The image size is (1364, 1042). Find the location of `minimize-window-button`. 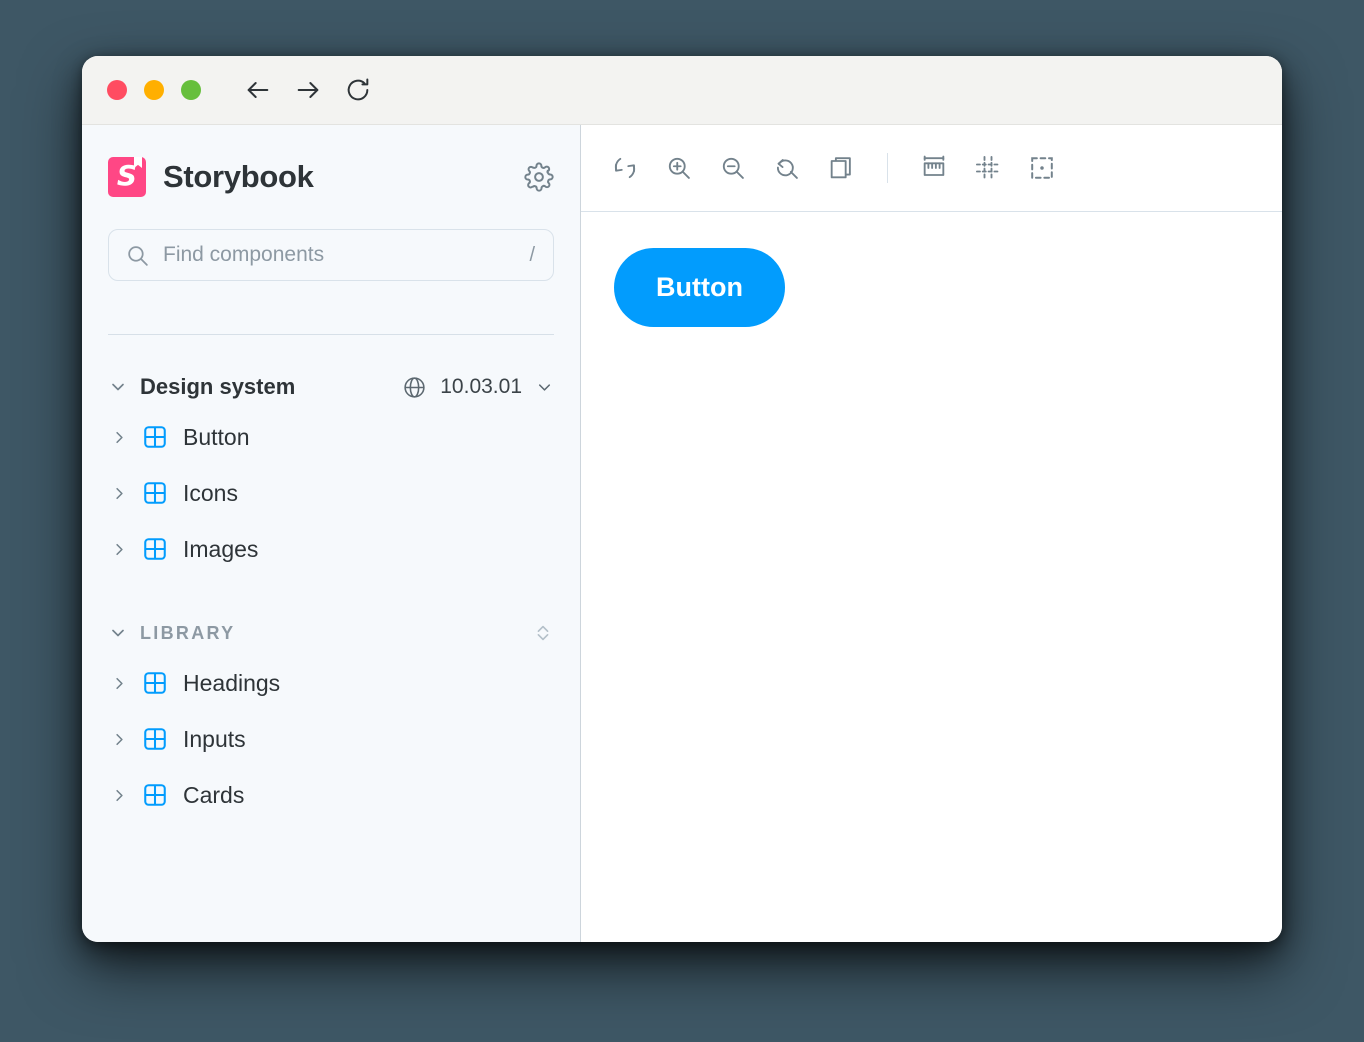

minimize-window-button is located at coordinates (154, 90).